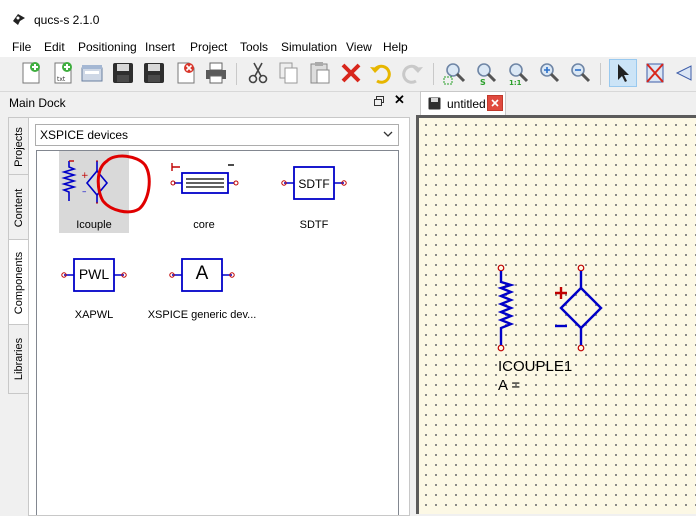 The height and width of the screenshot is (516, 696). What do you see at coordinates (31, 73) in the screenshot?
I see `new-document-icon` at bounding box center [31, 73].